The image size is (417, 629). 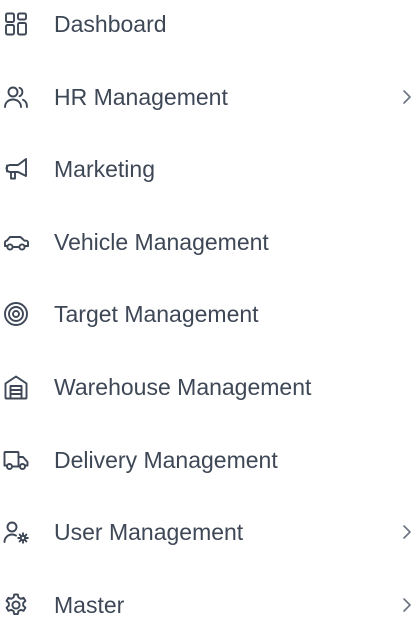 What do you see at coordinates (208, 24) in the screenshot?
I see `sidebar-item-dashboard: Dashboard` at bounding box center [208, 24].